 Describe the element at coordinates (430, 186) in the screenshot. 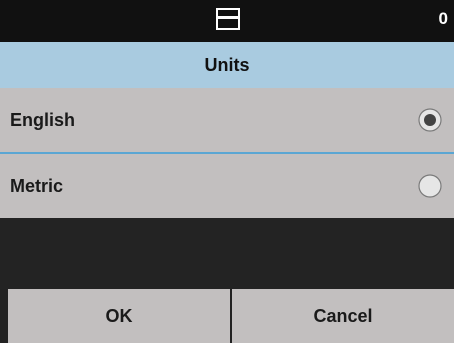

I see `radio-unselected-icon` at that location.